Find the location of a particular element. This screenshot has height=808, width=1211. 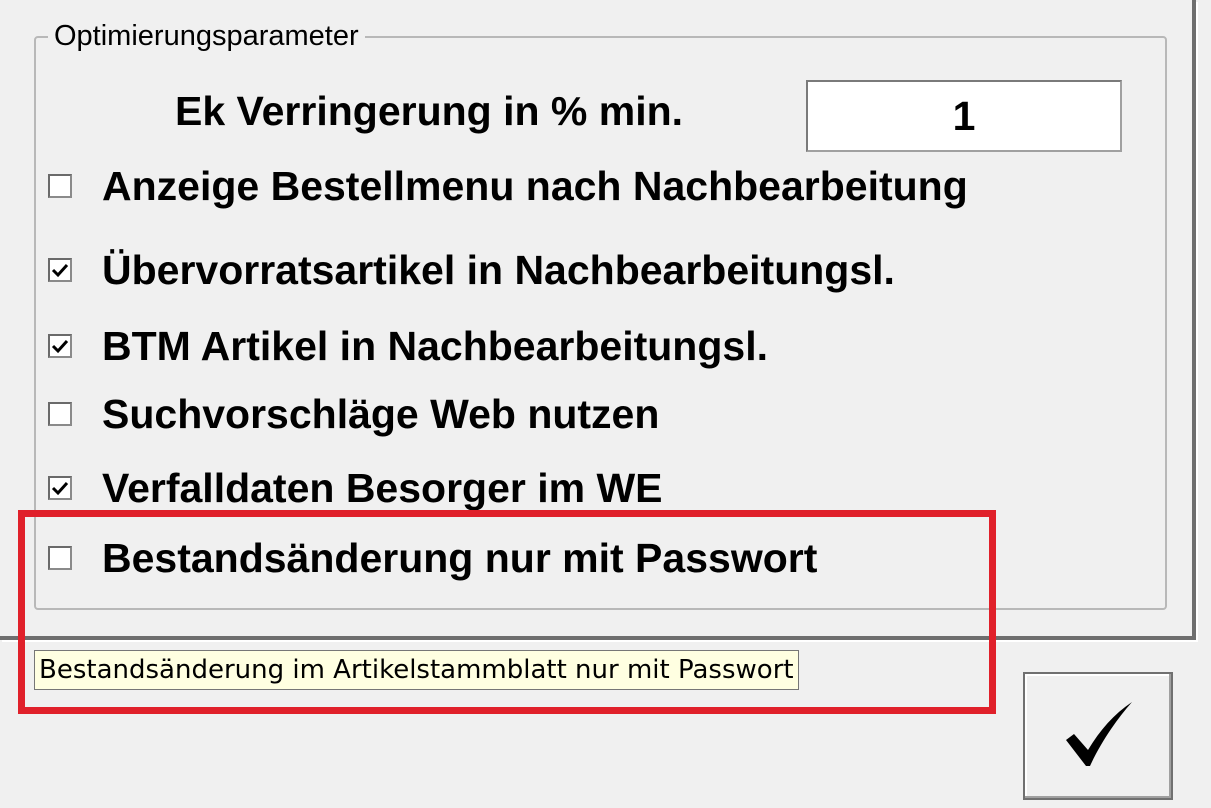

option-verfalldaten: Verfalldaten Besorger im WE is located at coordinates (355, 488).